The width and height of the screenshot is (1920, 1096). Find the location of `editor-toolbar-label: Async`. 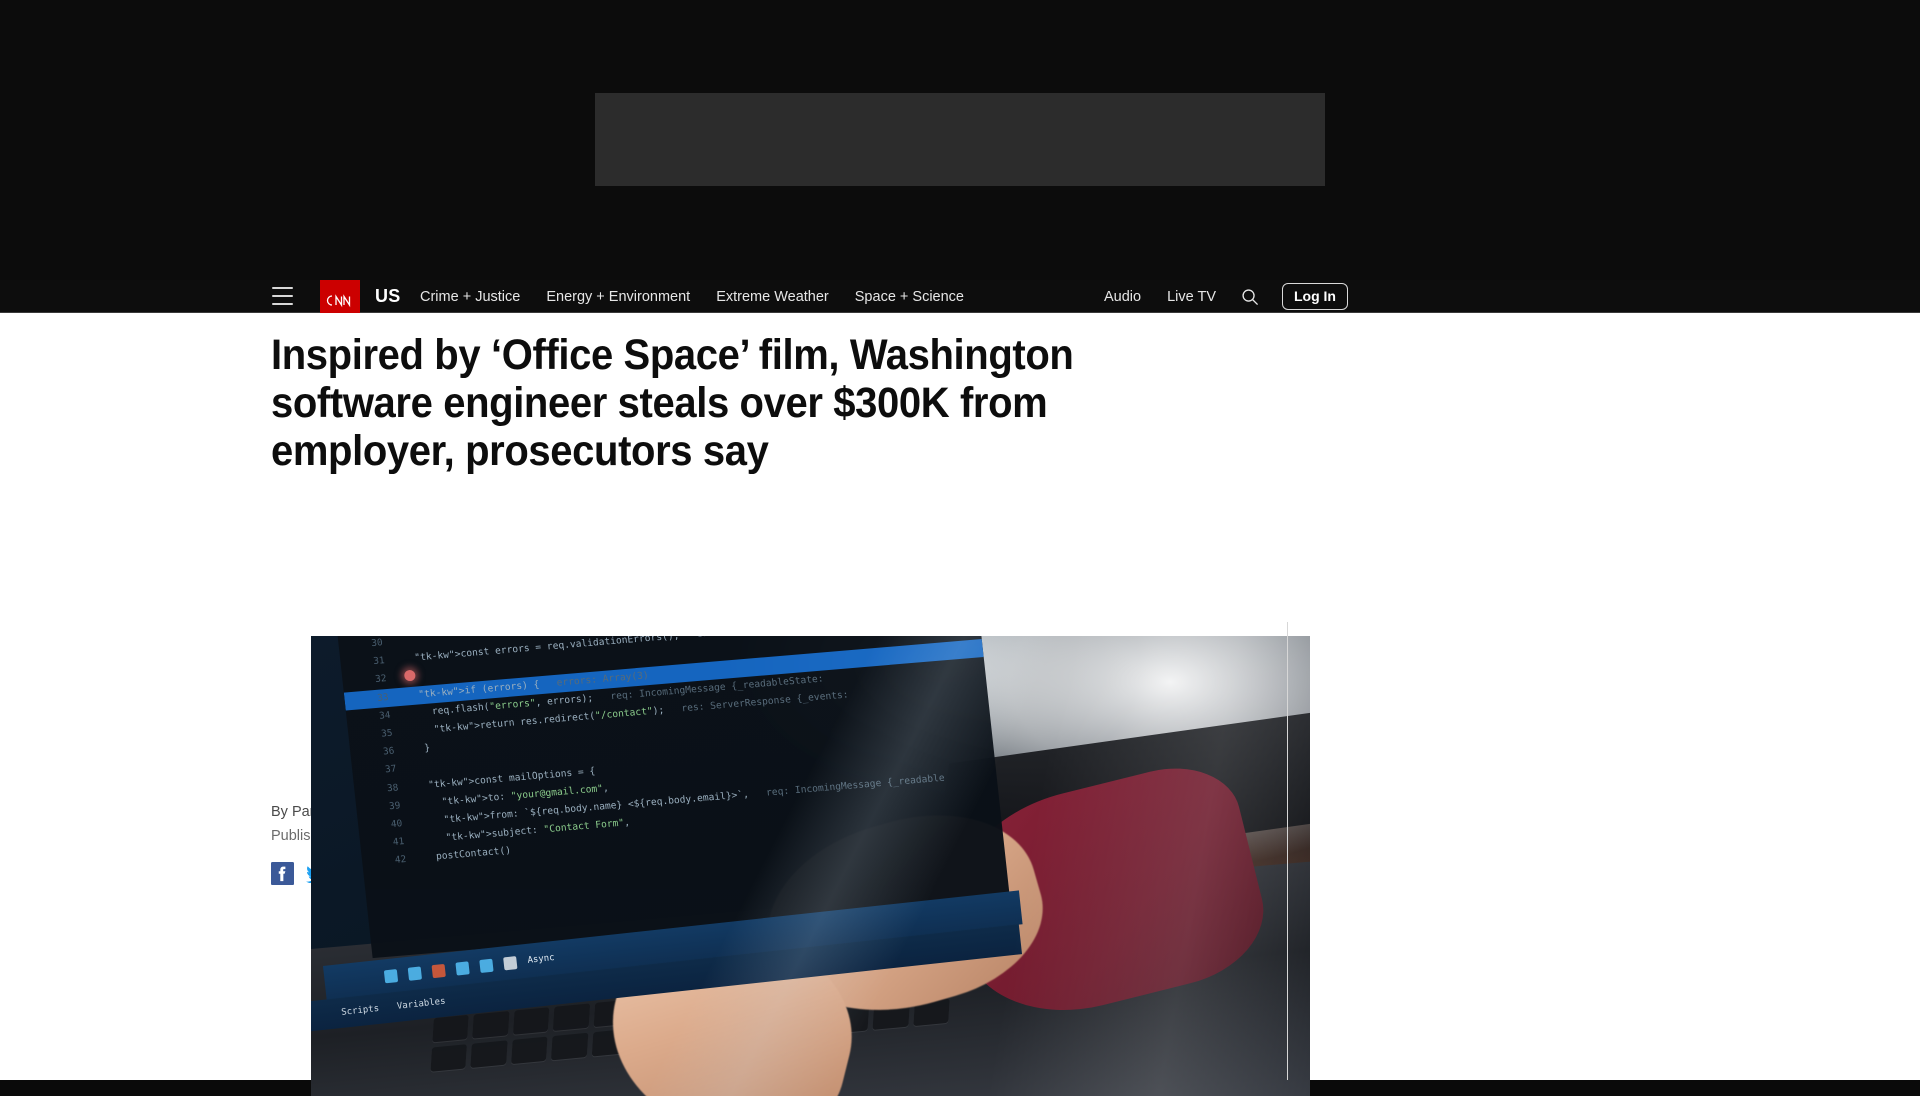

editor-toolbar-label: Async is located at coordinates (541, 959).